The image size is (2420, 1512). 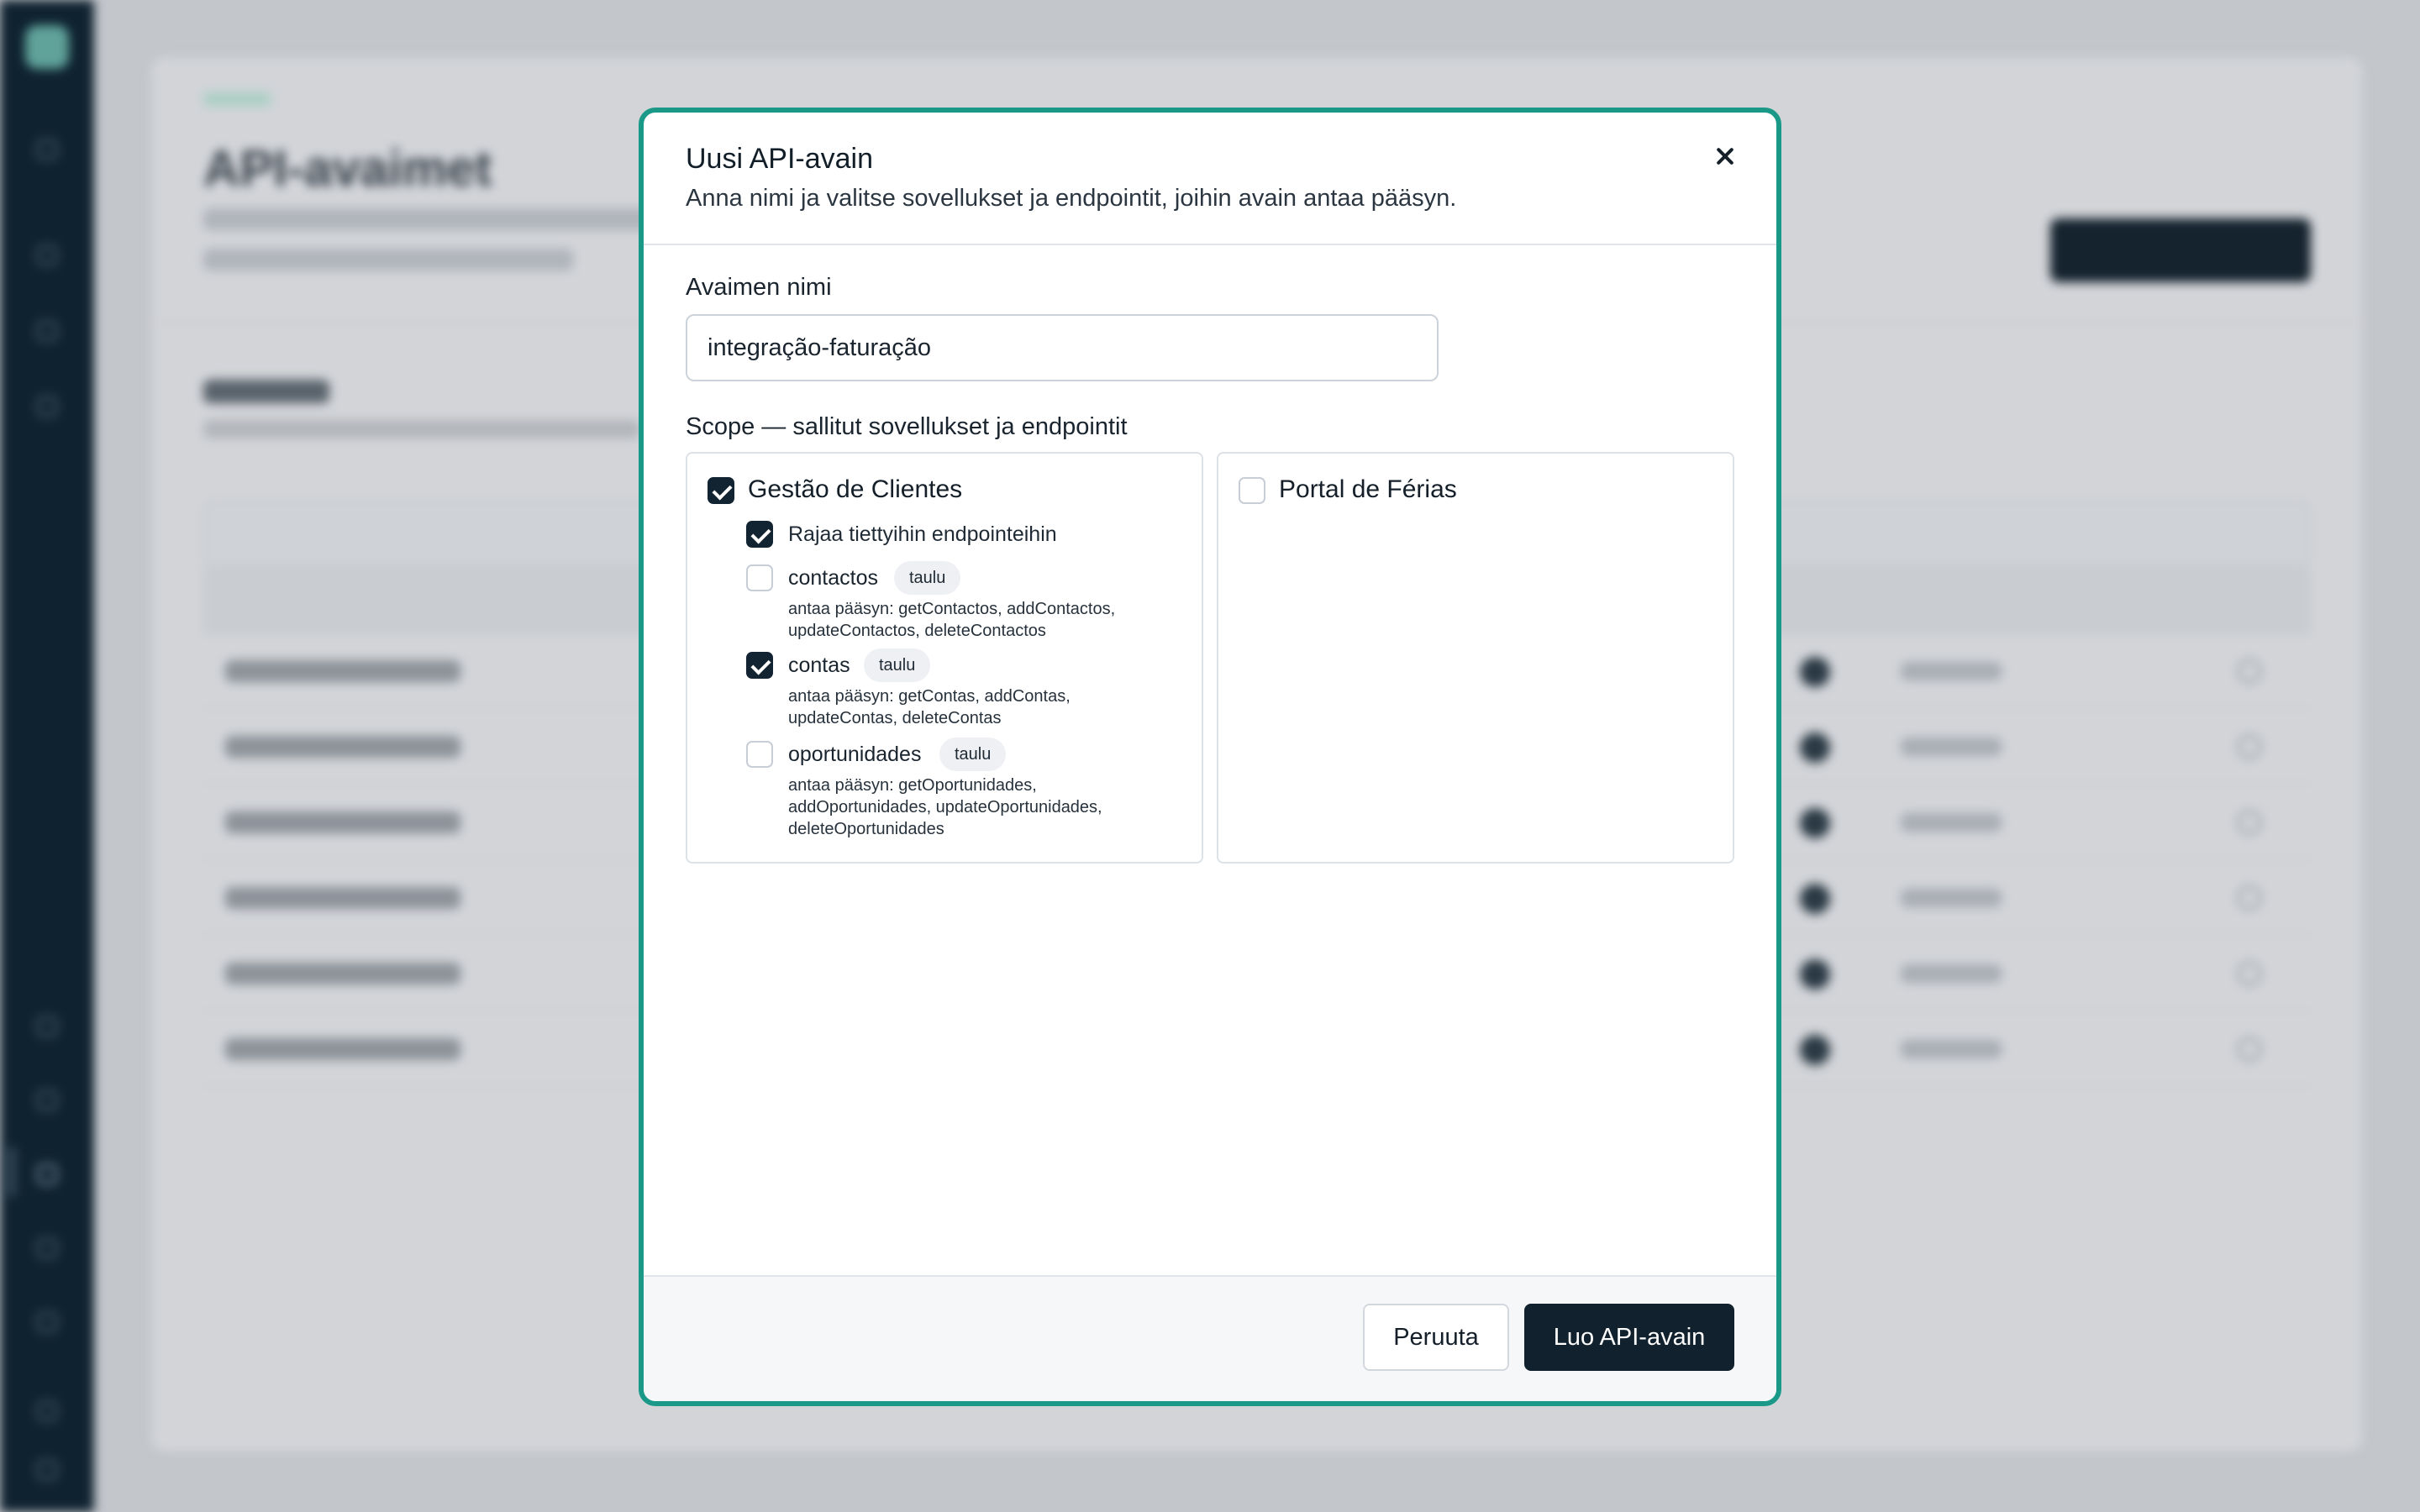 I want to click on key-name-input, so click(x=1062, y=347).